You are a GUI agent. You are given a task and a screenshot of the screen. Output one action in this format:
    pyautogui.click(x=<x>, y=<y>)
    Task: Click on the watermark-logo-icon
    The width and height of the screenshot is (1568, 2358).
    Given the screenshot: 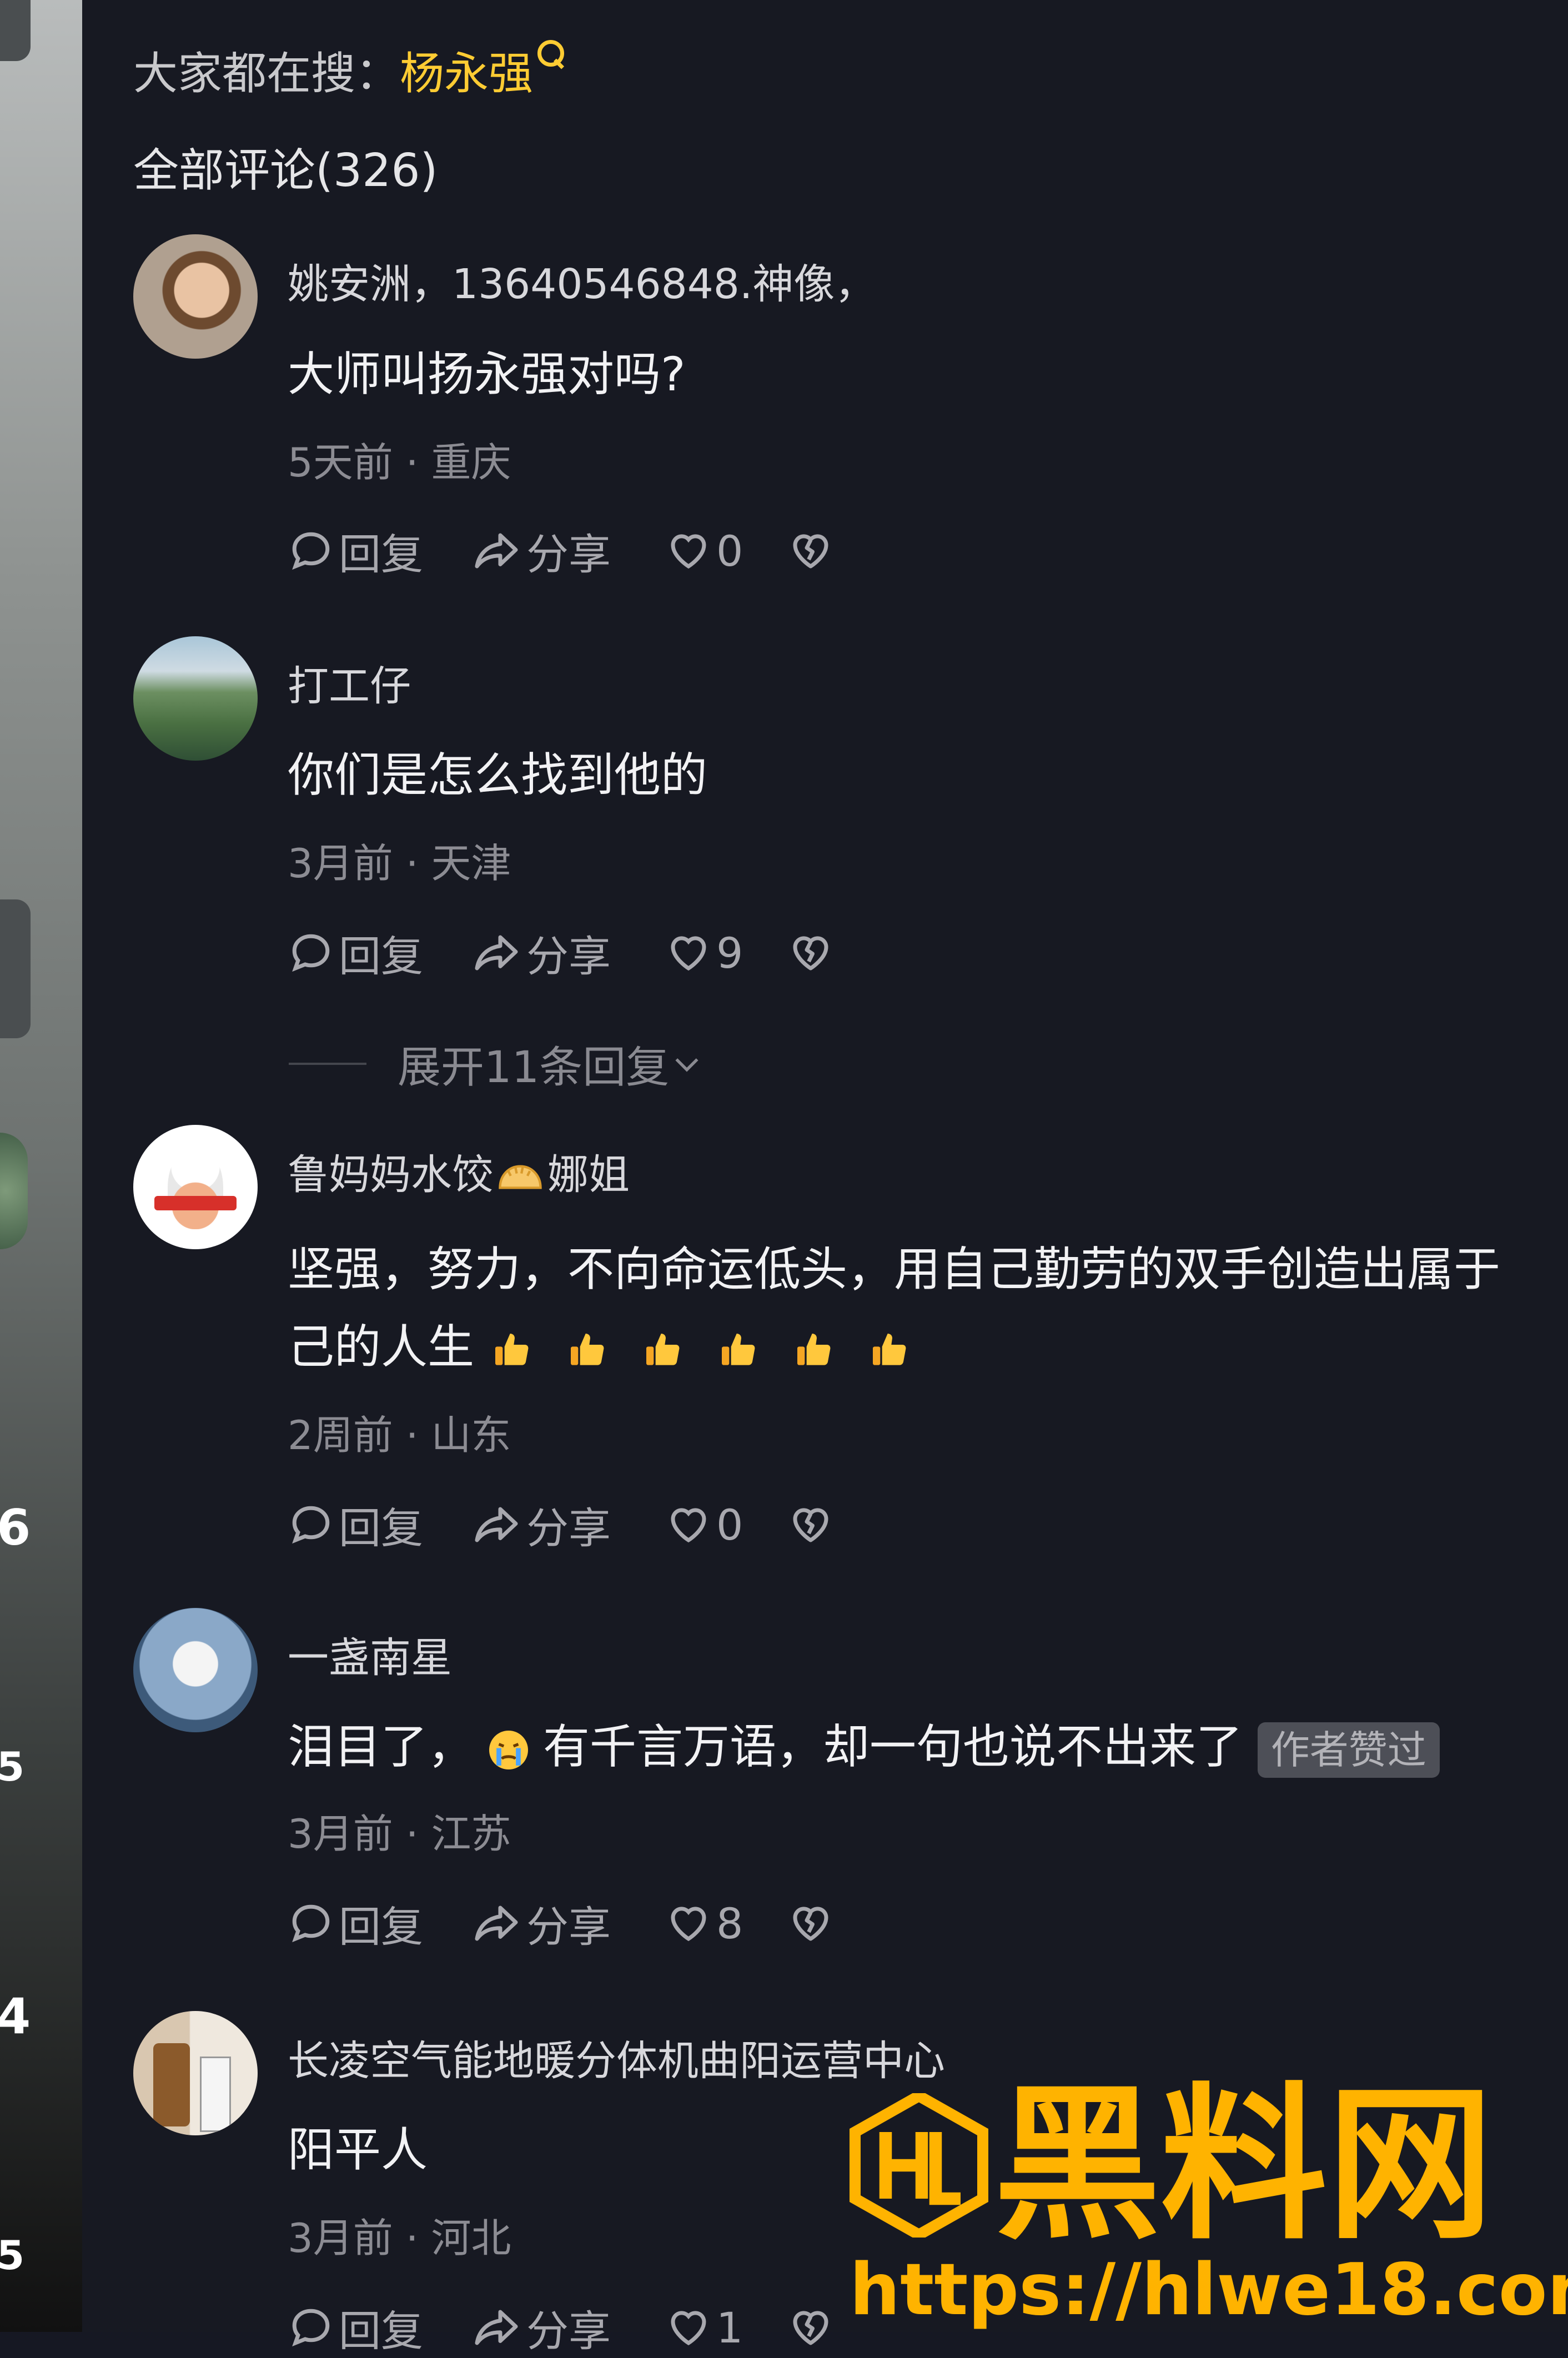 What is the action you would take?
    pyautogui.click(x=919, y=2165)
    